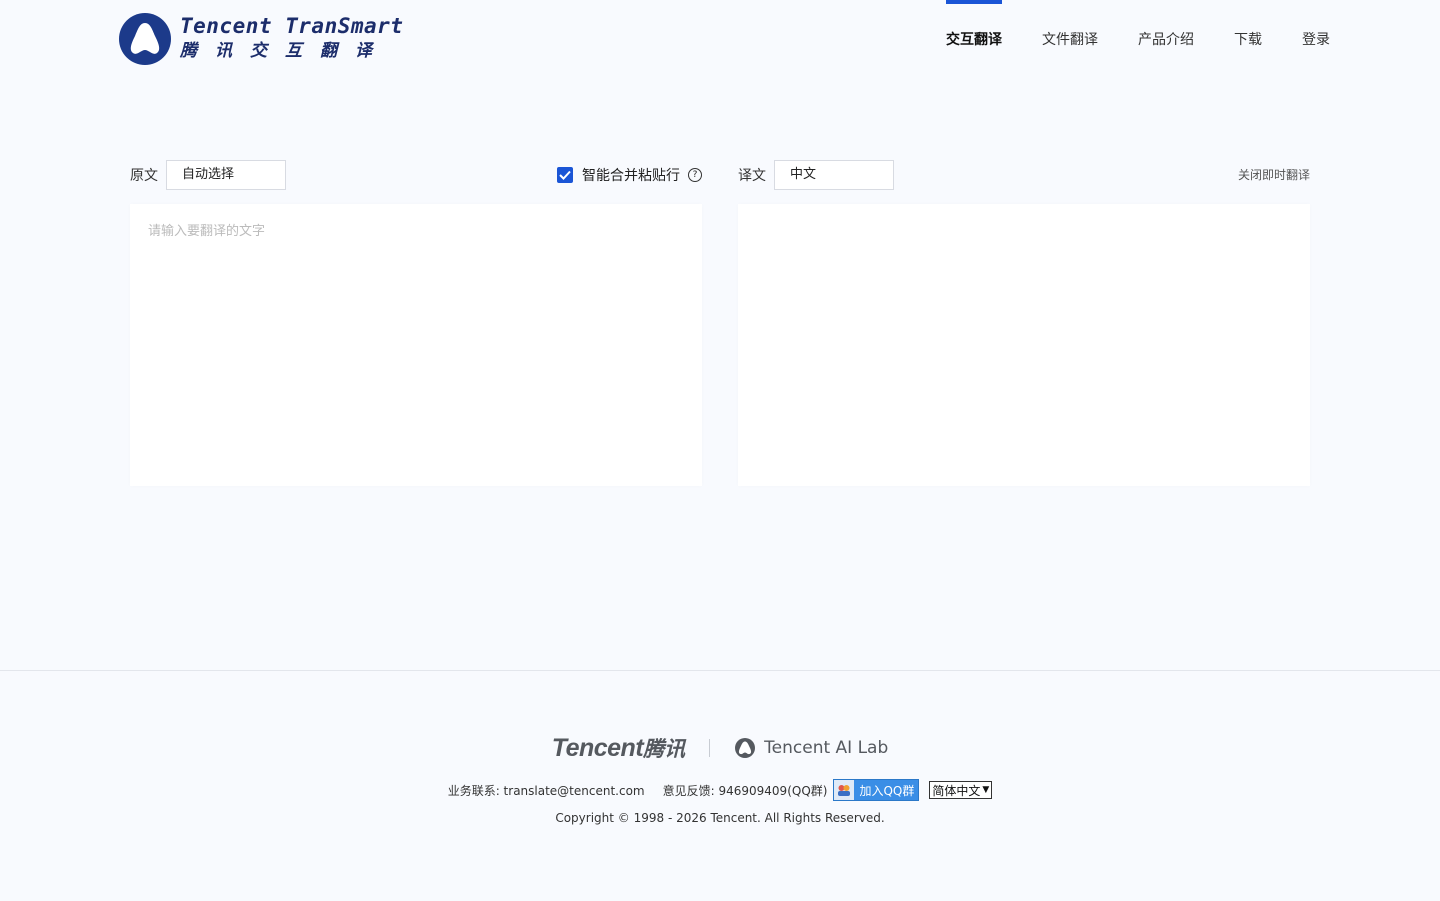  I want to click on brand-divider, so click(710, 748).